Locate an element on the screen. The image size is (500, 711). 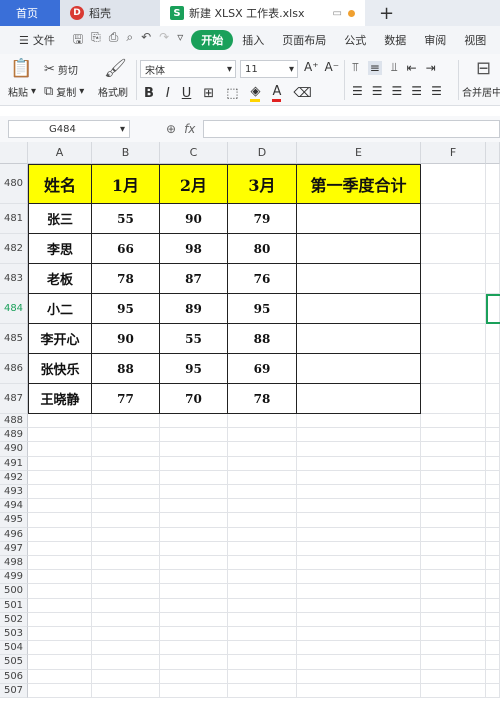
increase-font-icon: A⁺ is located at coordinates (311, 67).